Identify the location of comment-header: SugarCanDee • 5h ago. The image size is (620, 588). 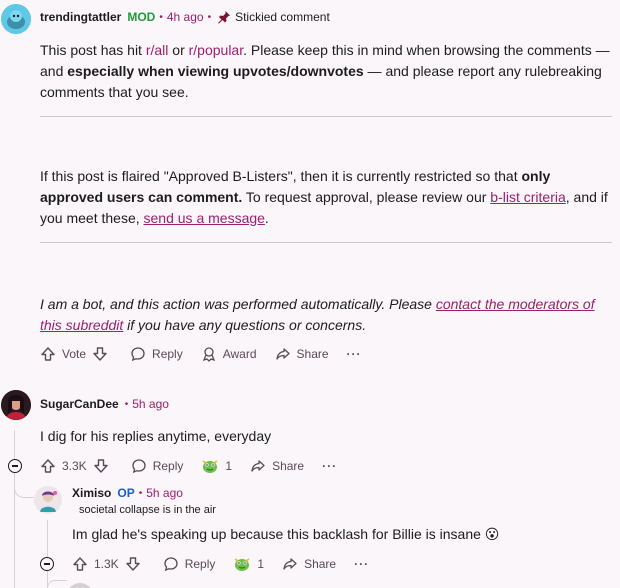
(104, 404).